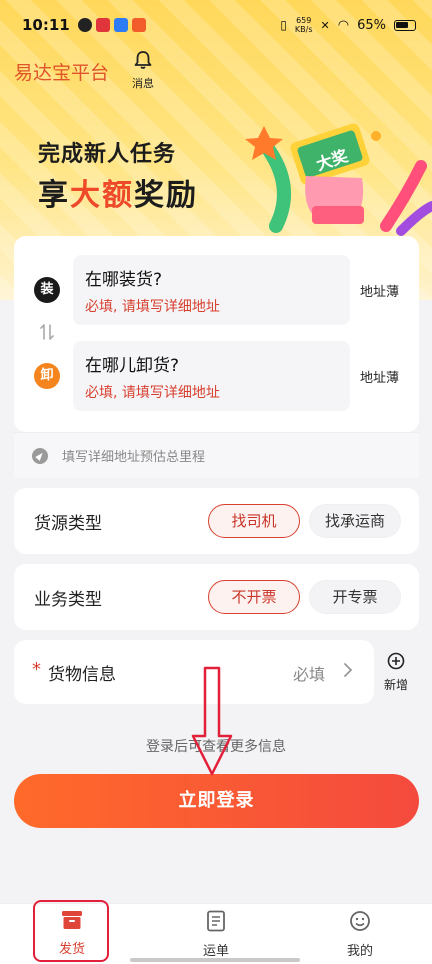 Image resolution: width=432 pixels, height=964 pixels. I want to click on login-button: 立即登录, so click(216, 801).